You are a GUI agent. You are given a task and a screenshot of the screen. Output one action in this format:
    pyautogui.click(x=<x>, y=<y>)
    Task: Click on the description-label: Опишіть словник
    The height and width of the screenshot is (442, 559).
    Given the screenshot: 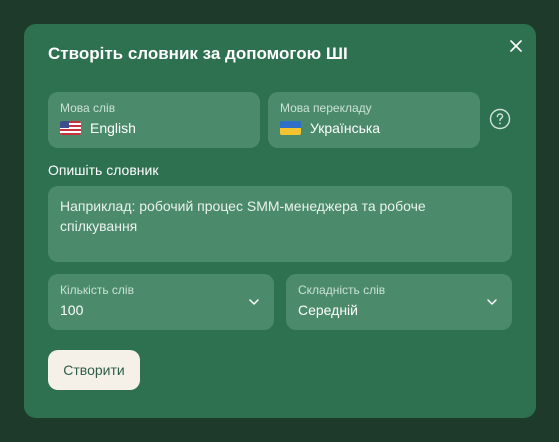 What is the action you would take?
    pyautogui.click(x=103, y=170)
    